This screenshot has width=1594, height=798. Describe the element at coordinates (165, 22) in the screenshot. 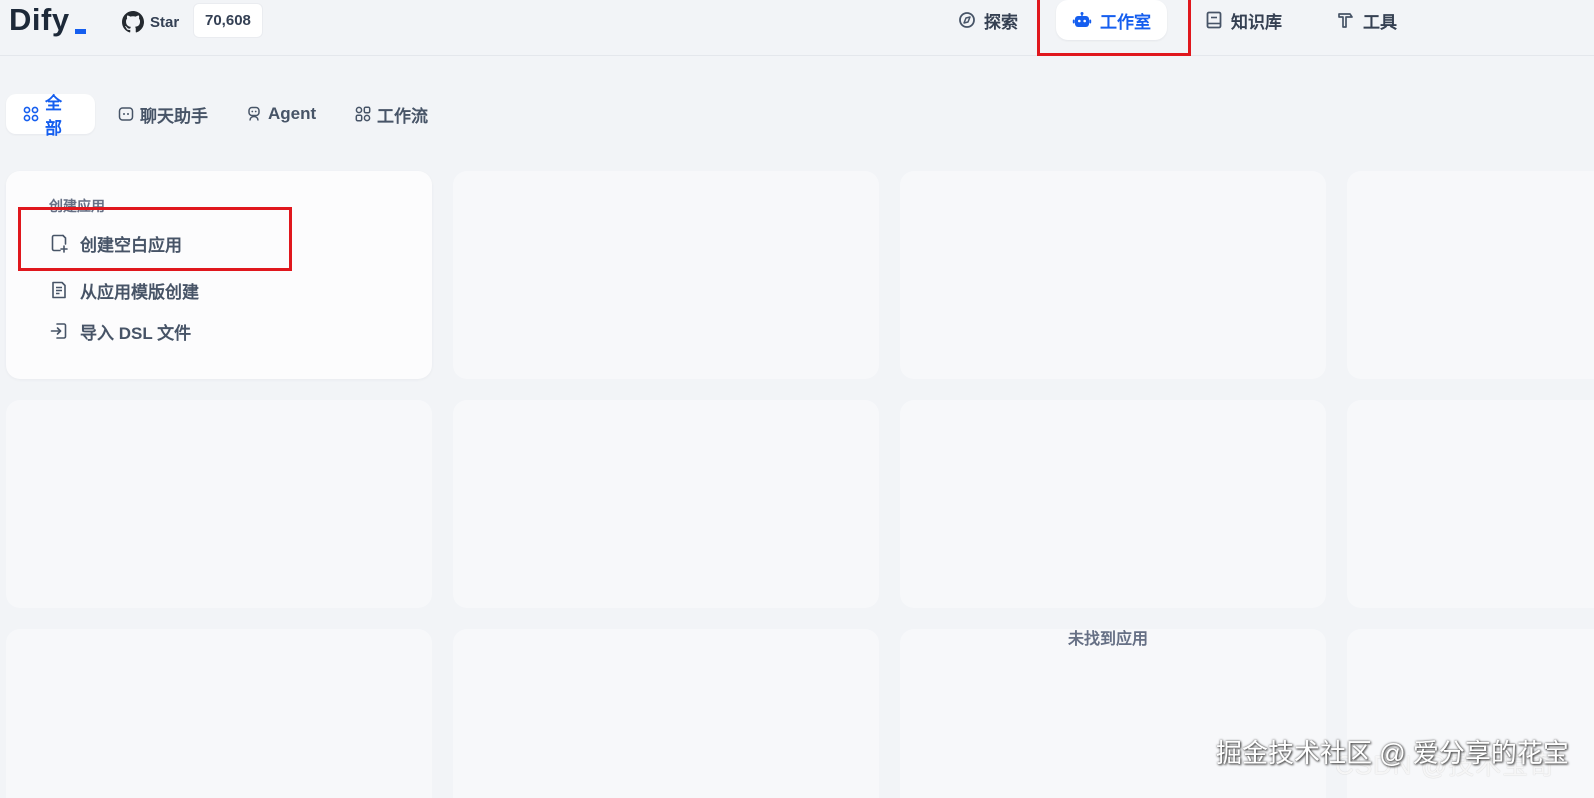

I see `github-star-label: Star` at that location.